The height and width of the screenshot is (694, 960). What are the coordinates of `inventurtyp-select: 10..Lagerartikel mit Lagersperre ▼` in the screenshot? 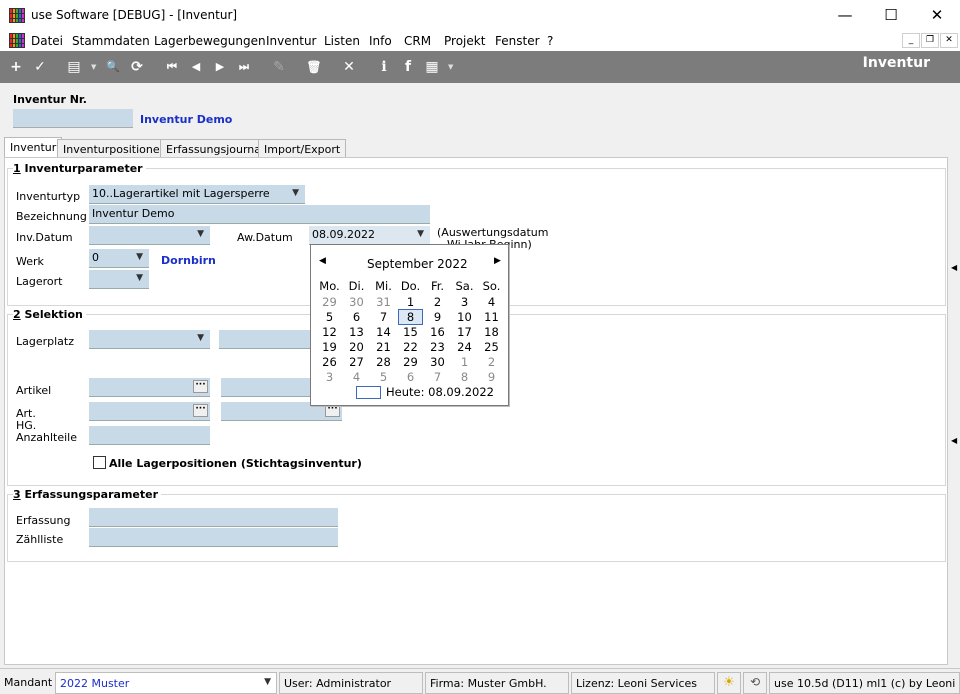 It's located at (197, 194).